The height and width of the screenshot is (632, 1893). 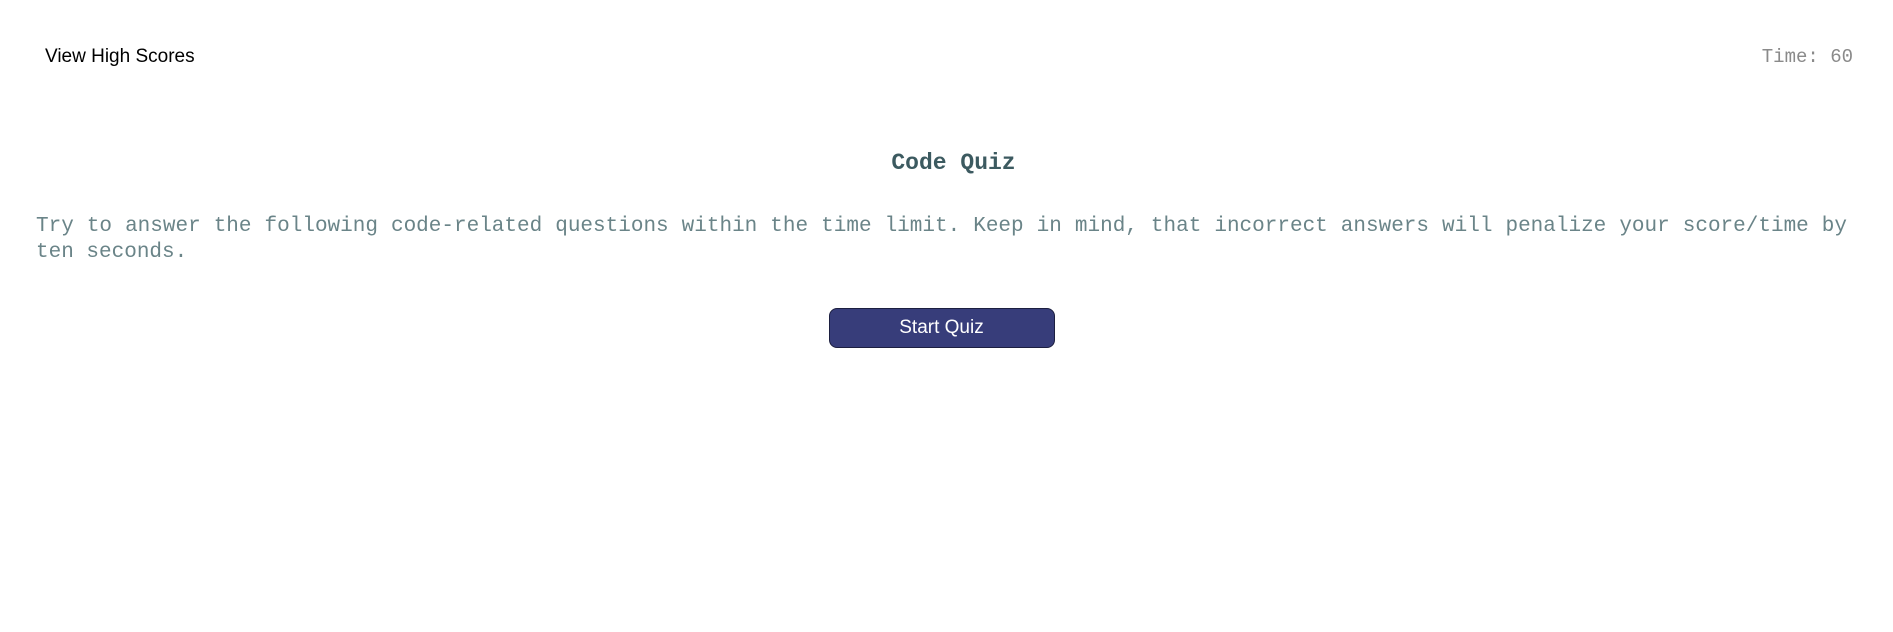 What do you see at coordinates (953, 163) in the screenshot?
I see `page-title: Code Quiz` at bounding box center [953, 163].